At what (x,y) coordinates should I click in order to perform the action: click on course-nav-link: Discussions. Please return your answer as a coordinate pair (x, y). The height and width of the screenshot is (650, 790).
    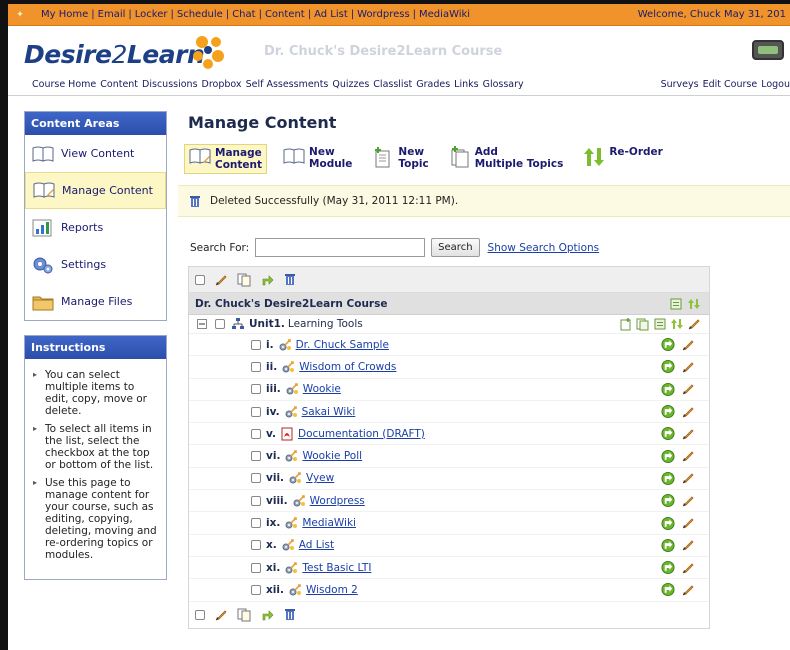
    Looking at the image, I should click on (169, 84).